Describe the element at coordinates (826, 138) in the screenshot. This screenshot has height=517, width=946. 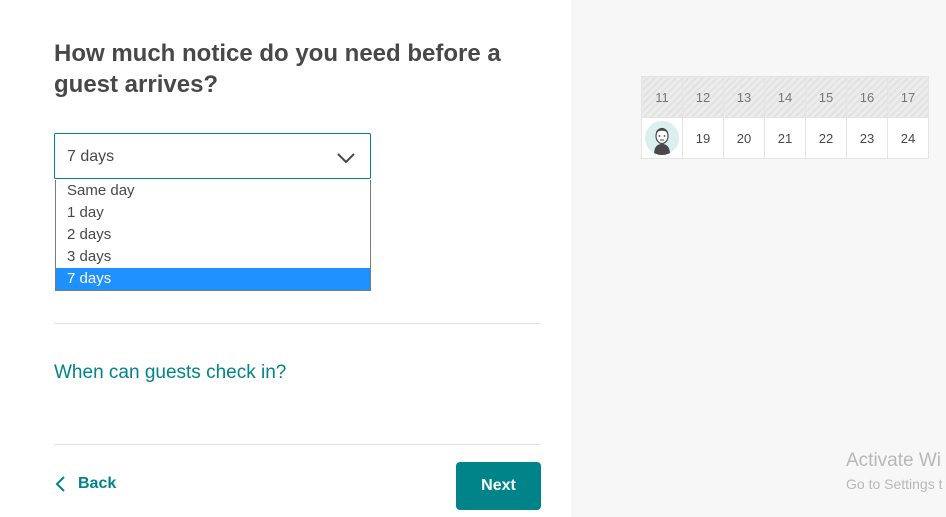
I see `calendar-day: 22` at that location.